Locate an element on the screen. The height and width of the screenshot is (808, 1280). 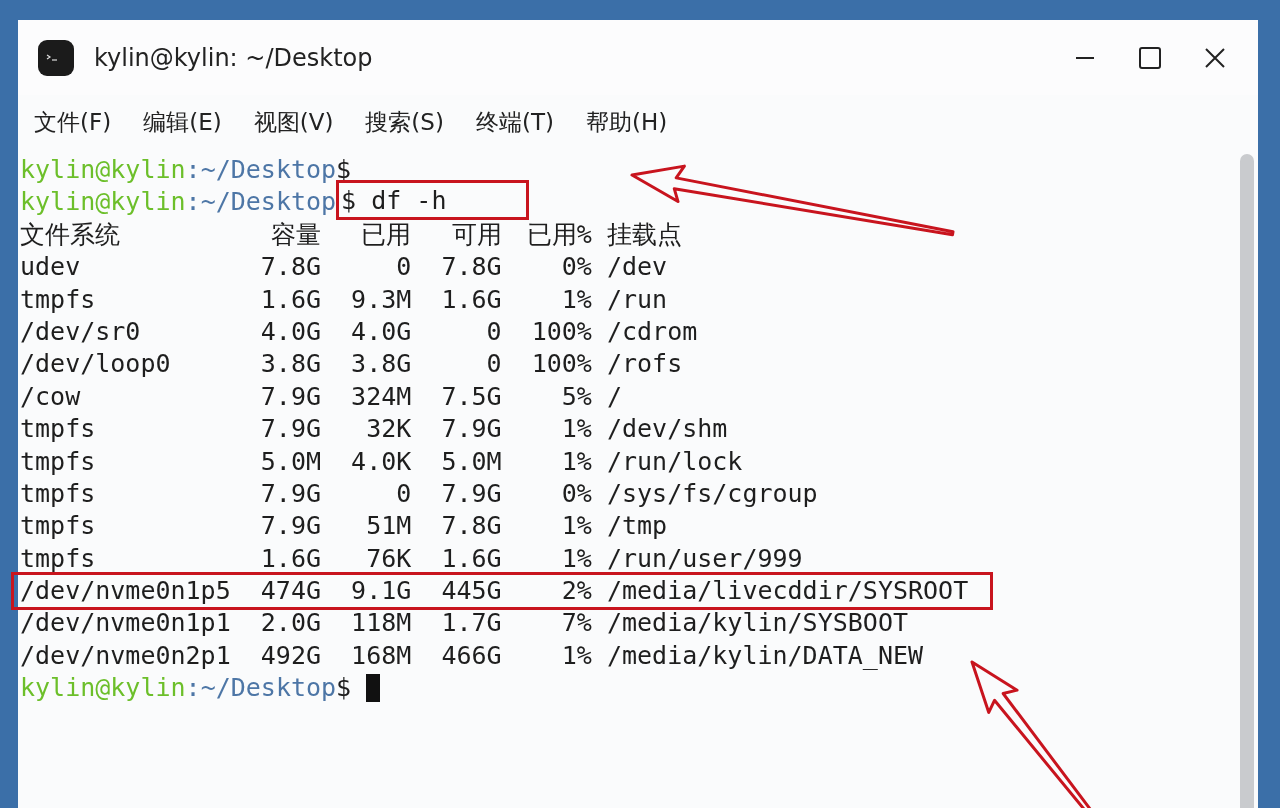
table-cell-text: 168M is located at coordinates (381, 655).